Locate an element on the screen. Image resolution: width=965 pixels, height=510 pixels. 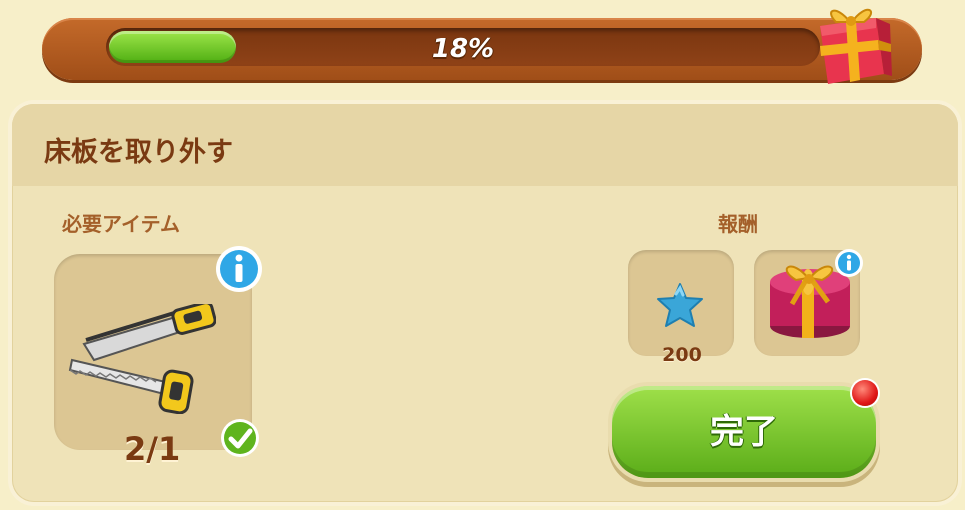
required-items-label: 必要アイテム is located at coordinates (121, 224).